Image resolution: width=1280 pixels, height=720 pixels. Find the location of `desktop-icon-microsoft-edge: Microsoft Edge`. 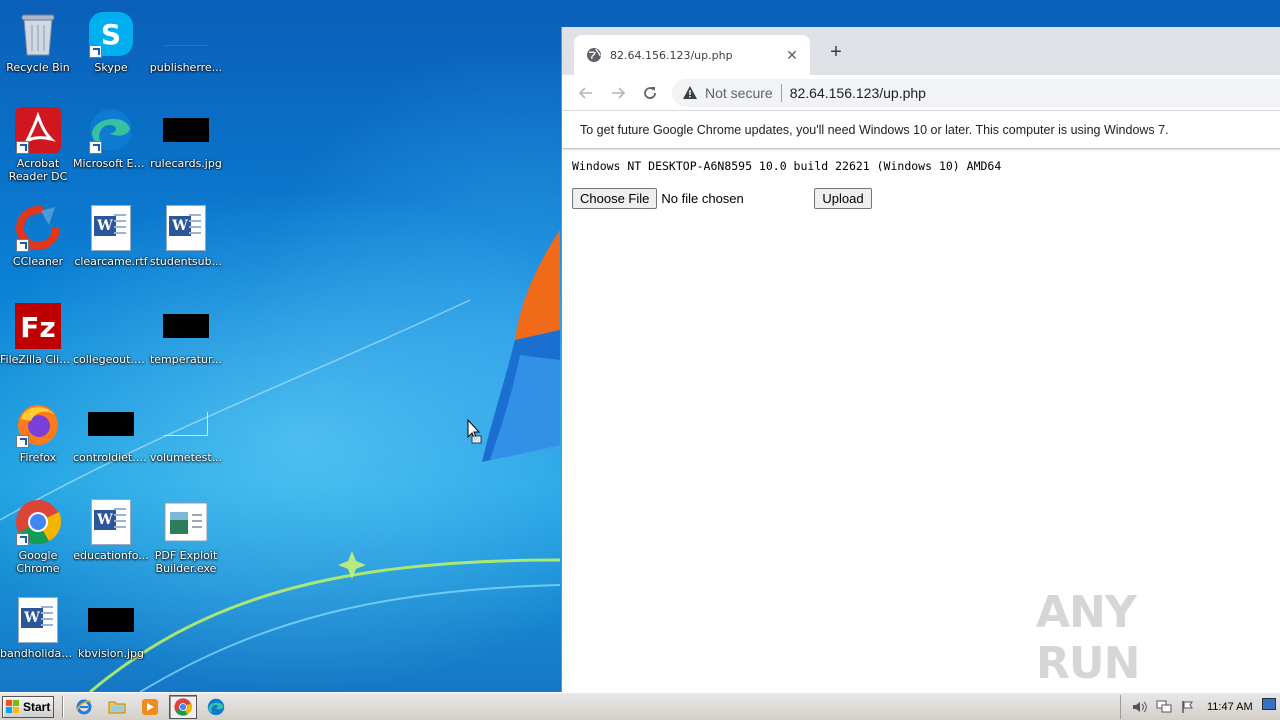

desktop-icon-microsoft-edge: Microsoft Edge is located at coordinates (111, 148).